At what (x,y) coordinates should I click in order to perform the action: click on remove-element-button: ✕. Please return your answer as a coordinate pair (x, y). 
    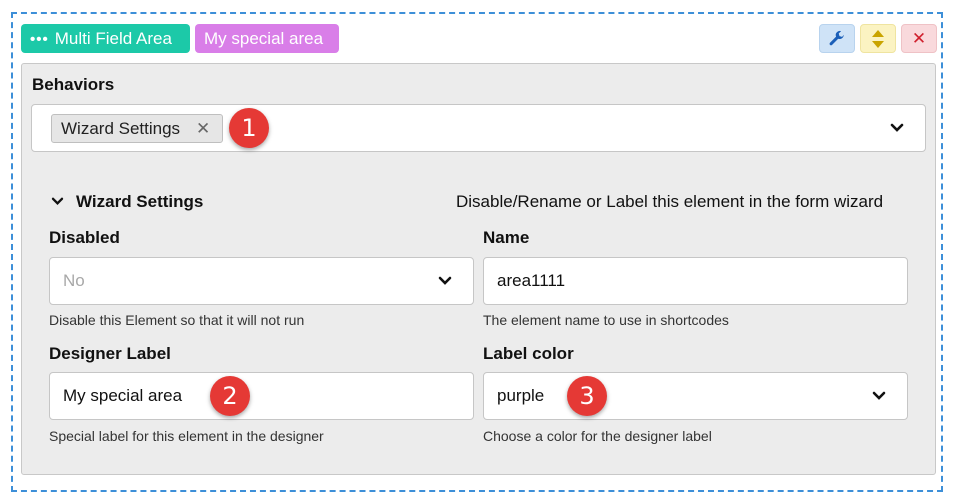
    Looking at the image, I should click on (919, 38).